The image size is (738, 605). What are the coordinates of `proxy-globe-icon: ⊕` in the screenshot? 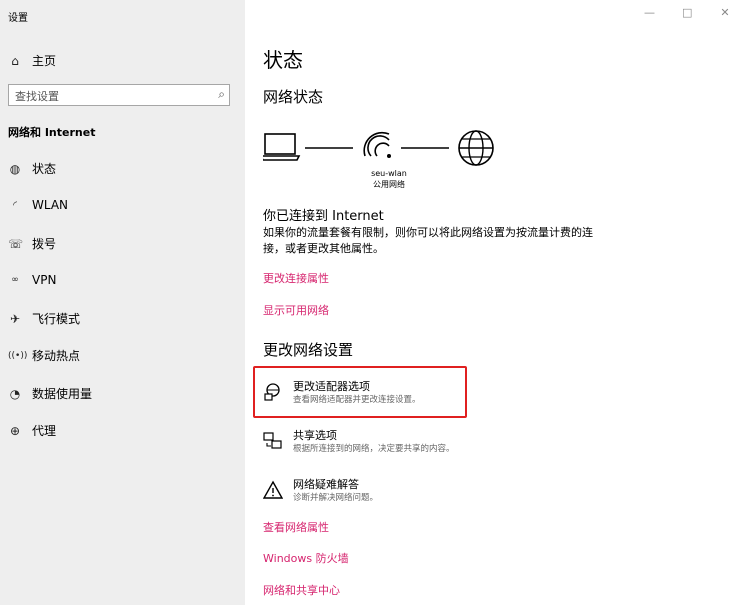 It's located at (15, 430).